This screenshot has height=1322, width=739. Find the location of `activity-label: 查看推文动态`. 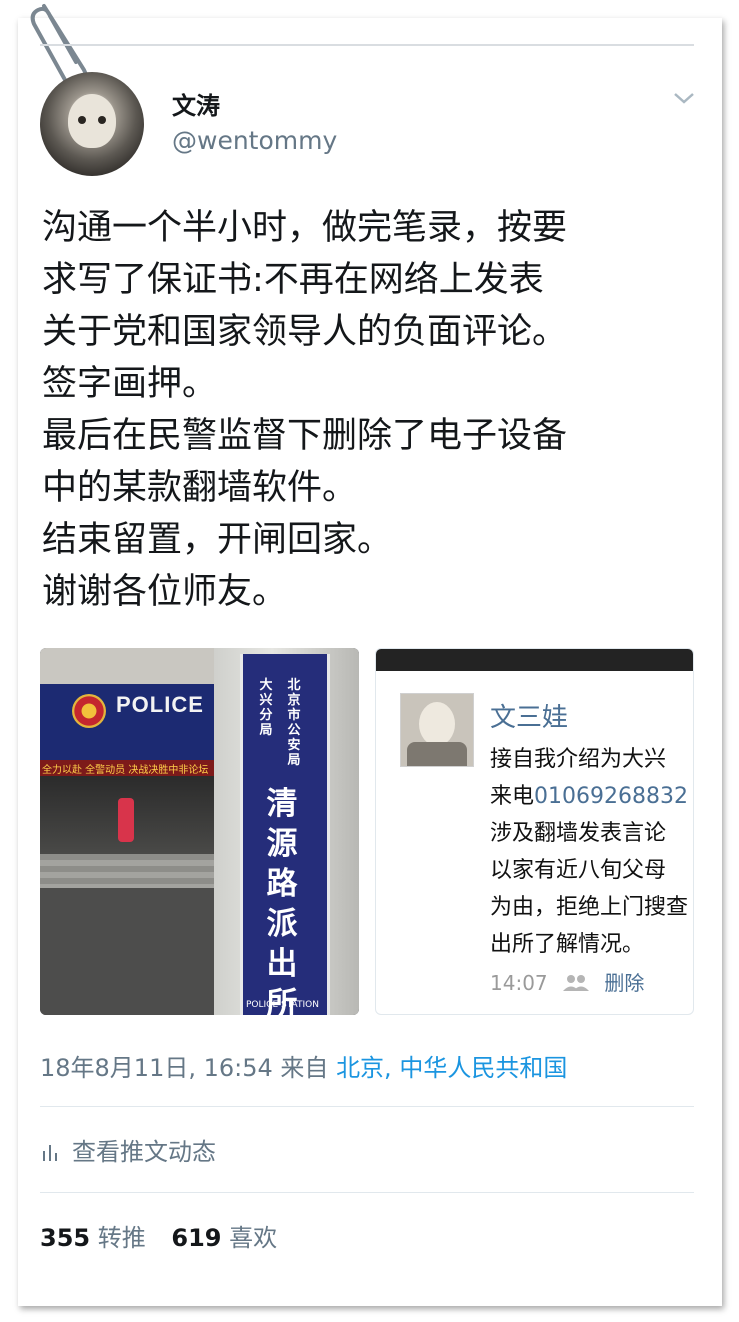

activity-label: 查看推文动态 is located at coordinates (144, 1152).